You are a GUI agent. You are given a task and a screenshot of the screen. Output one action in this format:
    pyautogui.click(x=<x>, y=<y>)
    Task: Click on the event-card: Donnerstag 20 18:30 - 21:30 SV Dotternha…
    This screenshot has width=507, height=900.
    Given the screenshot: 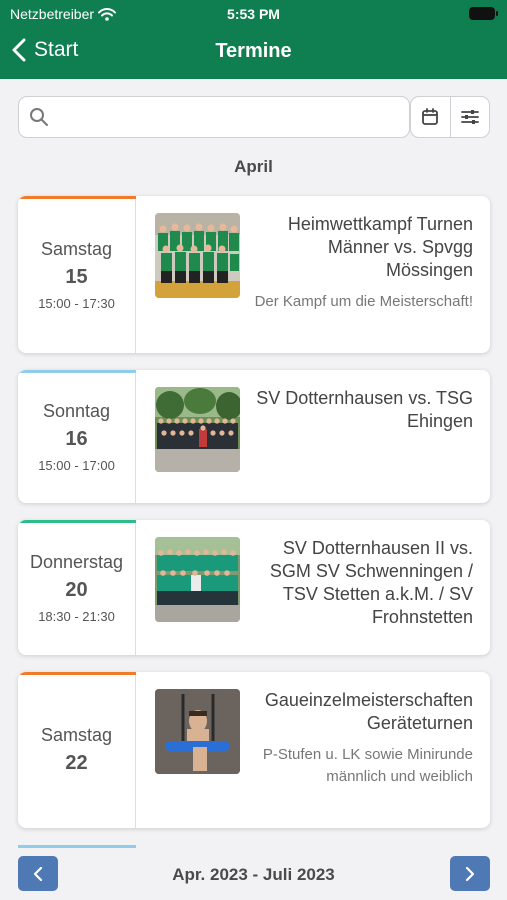 What is the action you would take?
    pyautogui.click(x=254, y=587)
    